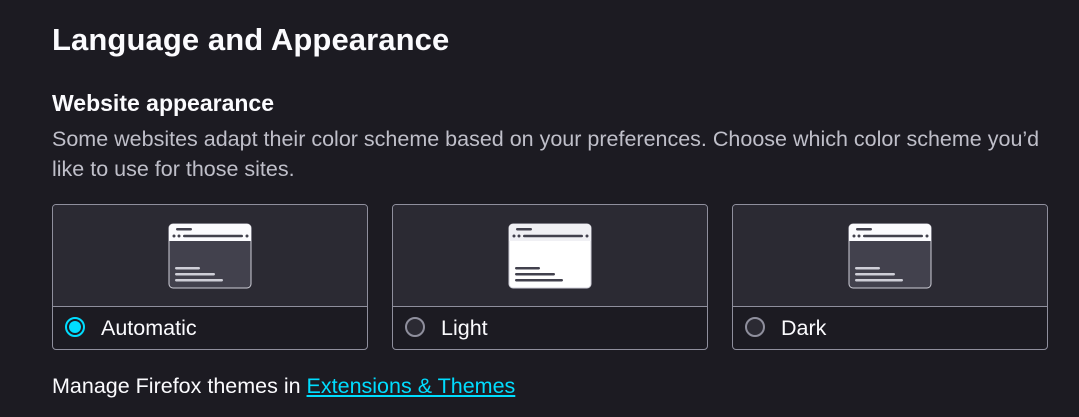 The image size is (1079, 417). I want to click on dark-option: Dark, so click(890, 328).